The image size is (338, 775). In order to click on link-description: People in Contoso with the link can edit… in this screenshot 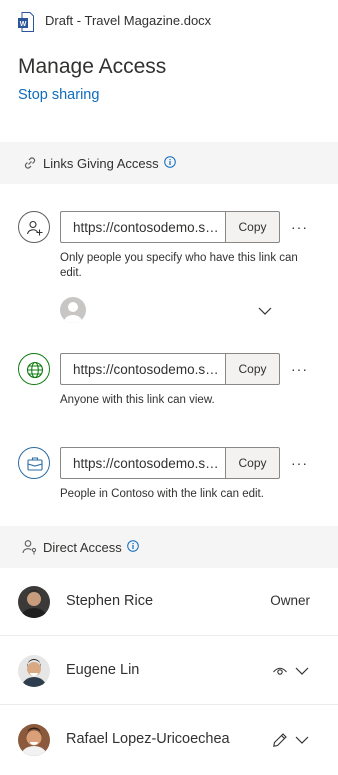, I will do `click(162, 494)`.